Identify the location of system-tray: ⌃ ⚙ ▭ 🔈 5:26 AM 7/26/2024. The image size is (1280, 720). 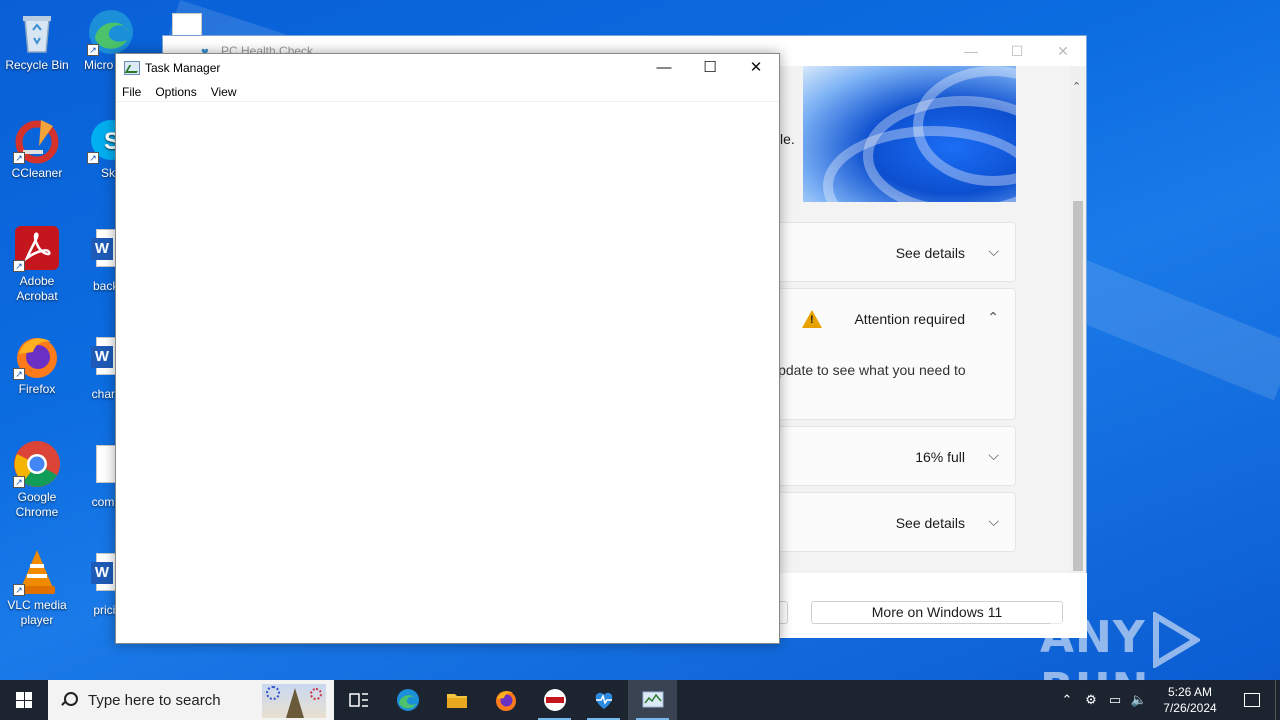
(1167, 700).